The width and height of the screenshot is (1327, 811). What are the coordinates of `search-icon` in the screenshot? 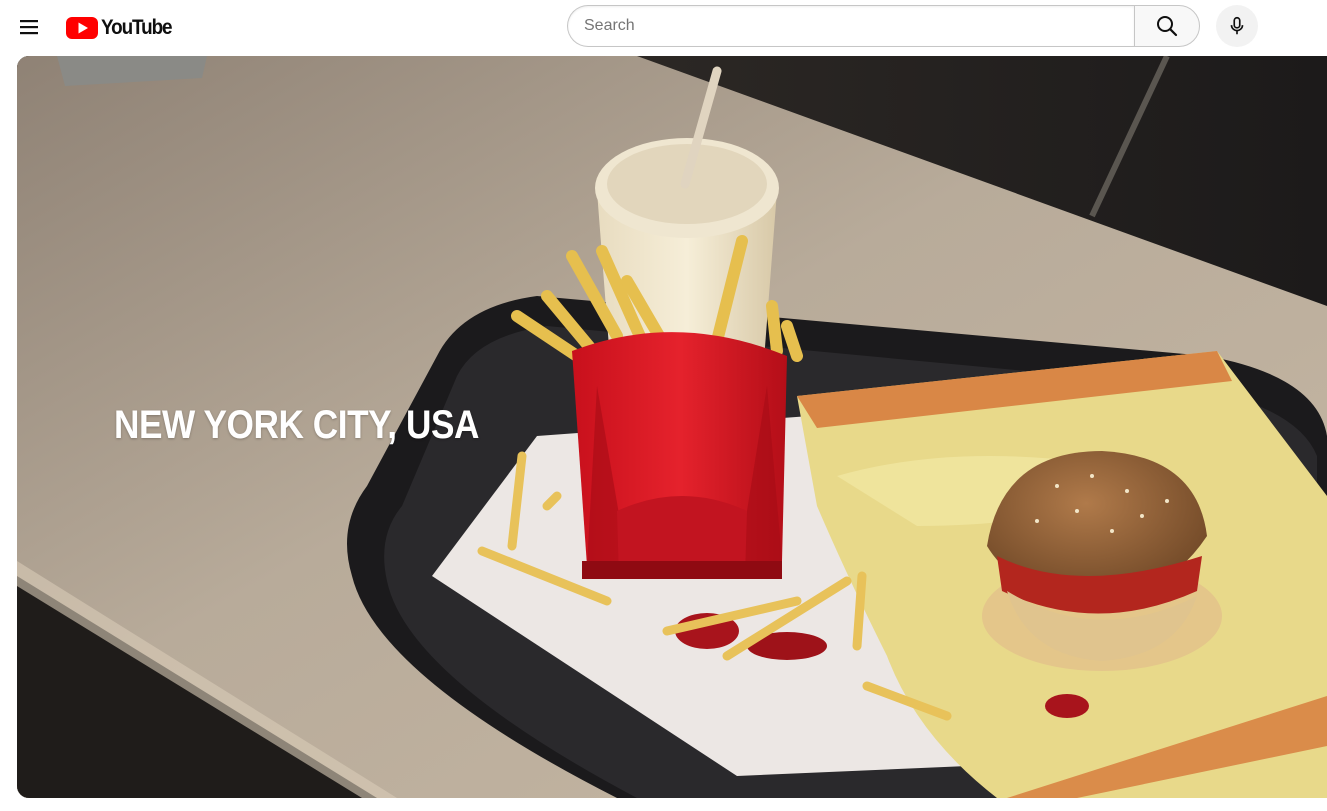 It's located at (1167, 26).